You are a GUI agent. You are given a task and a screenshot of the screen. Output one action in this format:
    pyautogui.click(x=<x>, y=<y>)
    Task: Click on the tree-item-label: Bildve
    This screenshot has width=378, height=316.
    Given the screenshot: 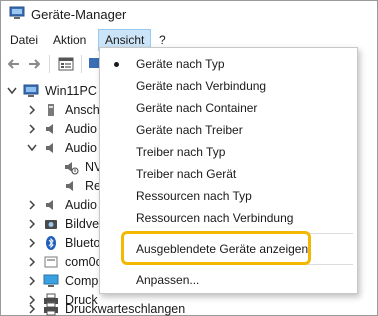 What is the action you would take?
    pyautogui.click(x=82, y=224)
    